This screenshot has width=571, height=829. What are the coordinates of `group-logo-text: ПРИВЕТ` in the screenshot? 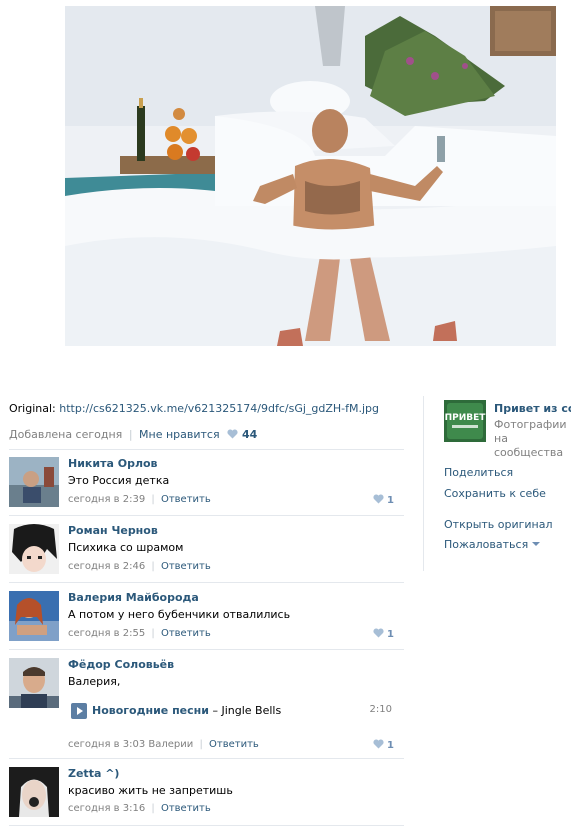 It's located at (465, 418).